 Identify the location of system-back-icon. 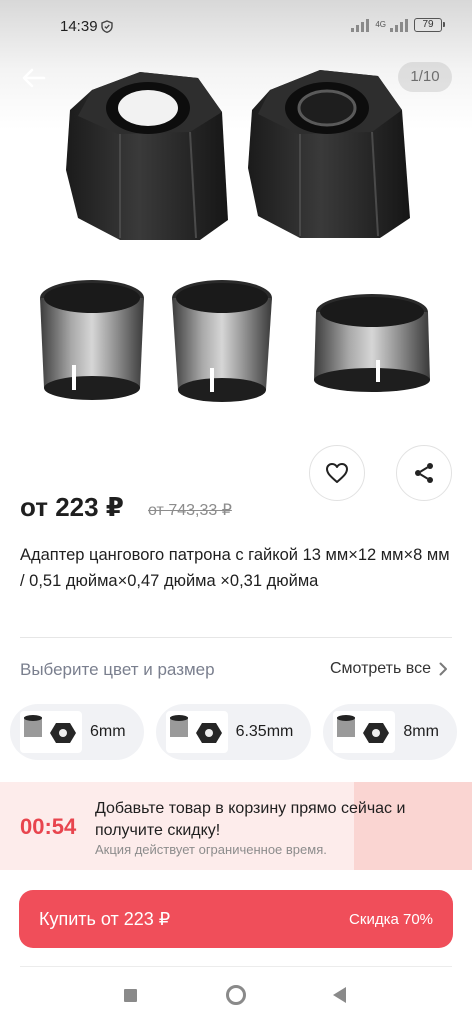
(339, 995).